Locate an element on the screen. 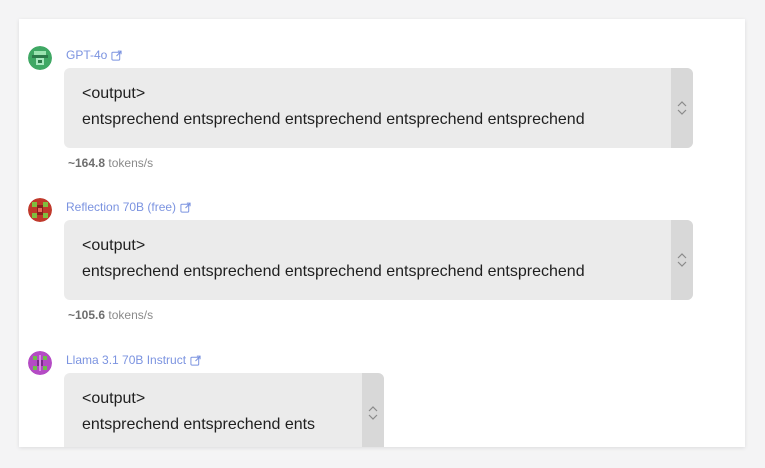 This screenshot has width=765, height=468. throughput-readout: ~164.8 tokens/s is located at coordinates (110, 163).